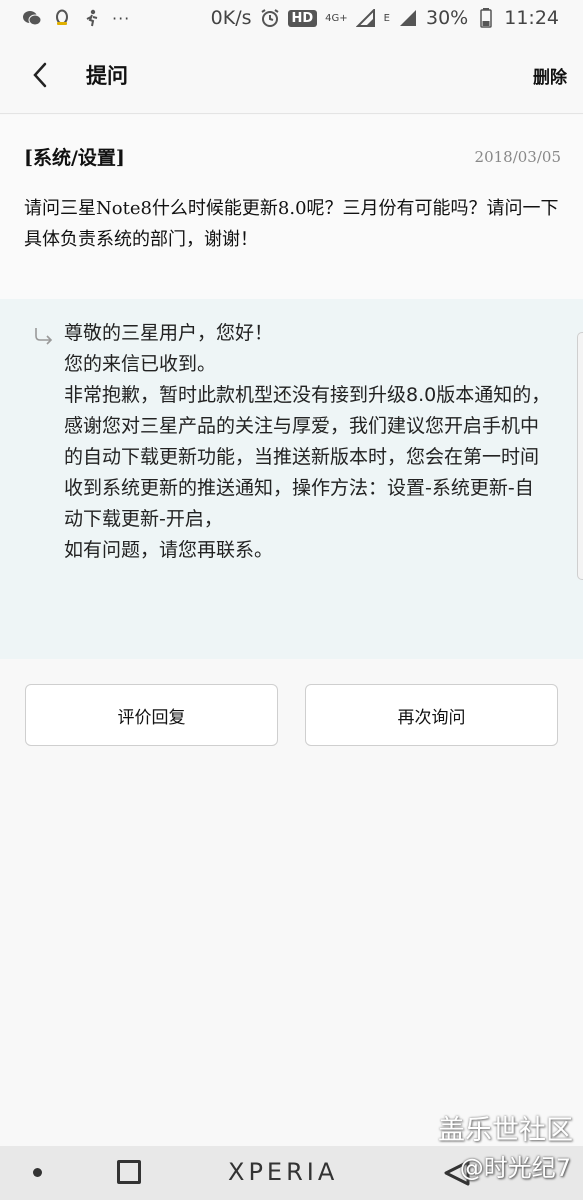  Describe the element at coordinates (505, 1130) in the screenshot. I see `watermark-site: 盖乐世社区` at that location.